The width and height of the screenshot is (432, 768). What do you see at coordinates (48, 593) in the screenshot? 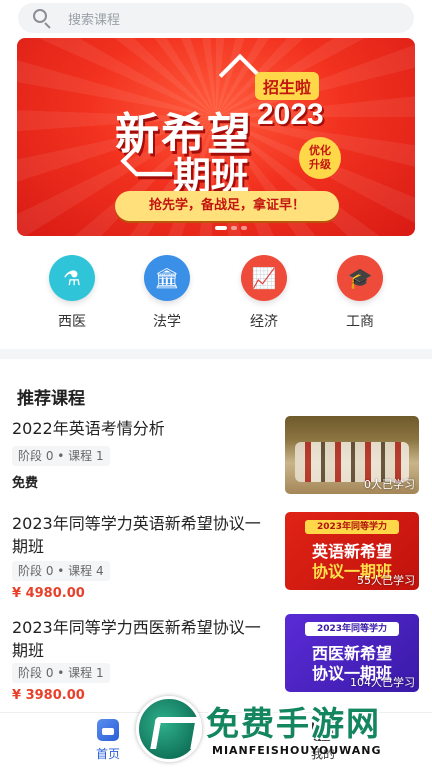
I see `course-price: ¥ 4980.00` at bounding box center [48, 593].